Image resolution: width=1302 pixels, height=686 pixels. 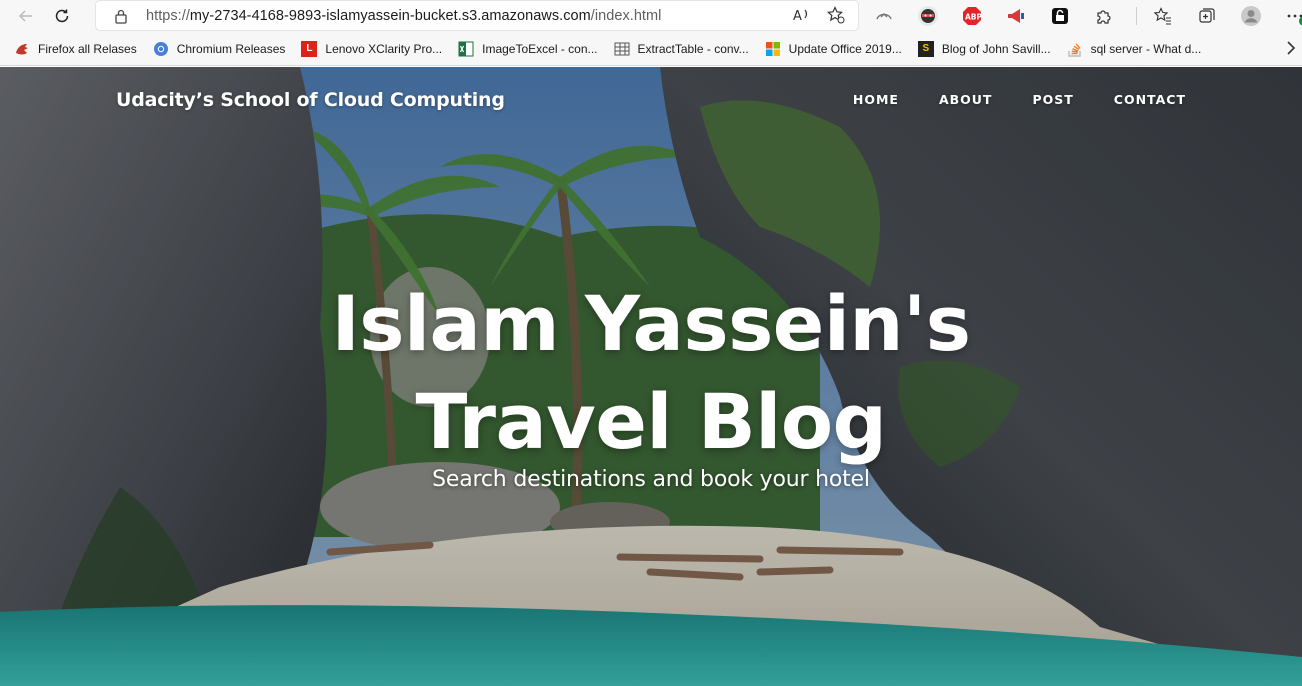 I want to click on nav-post-link: POST, so click(x=1052, y=99).